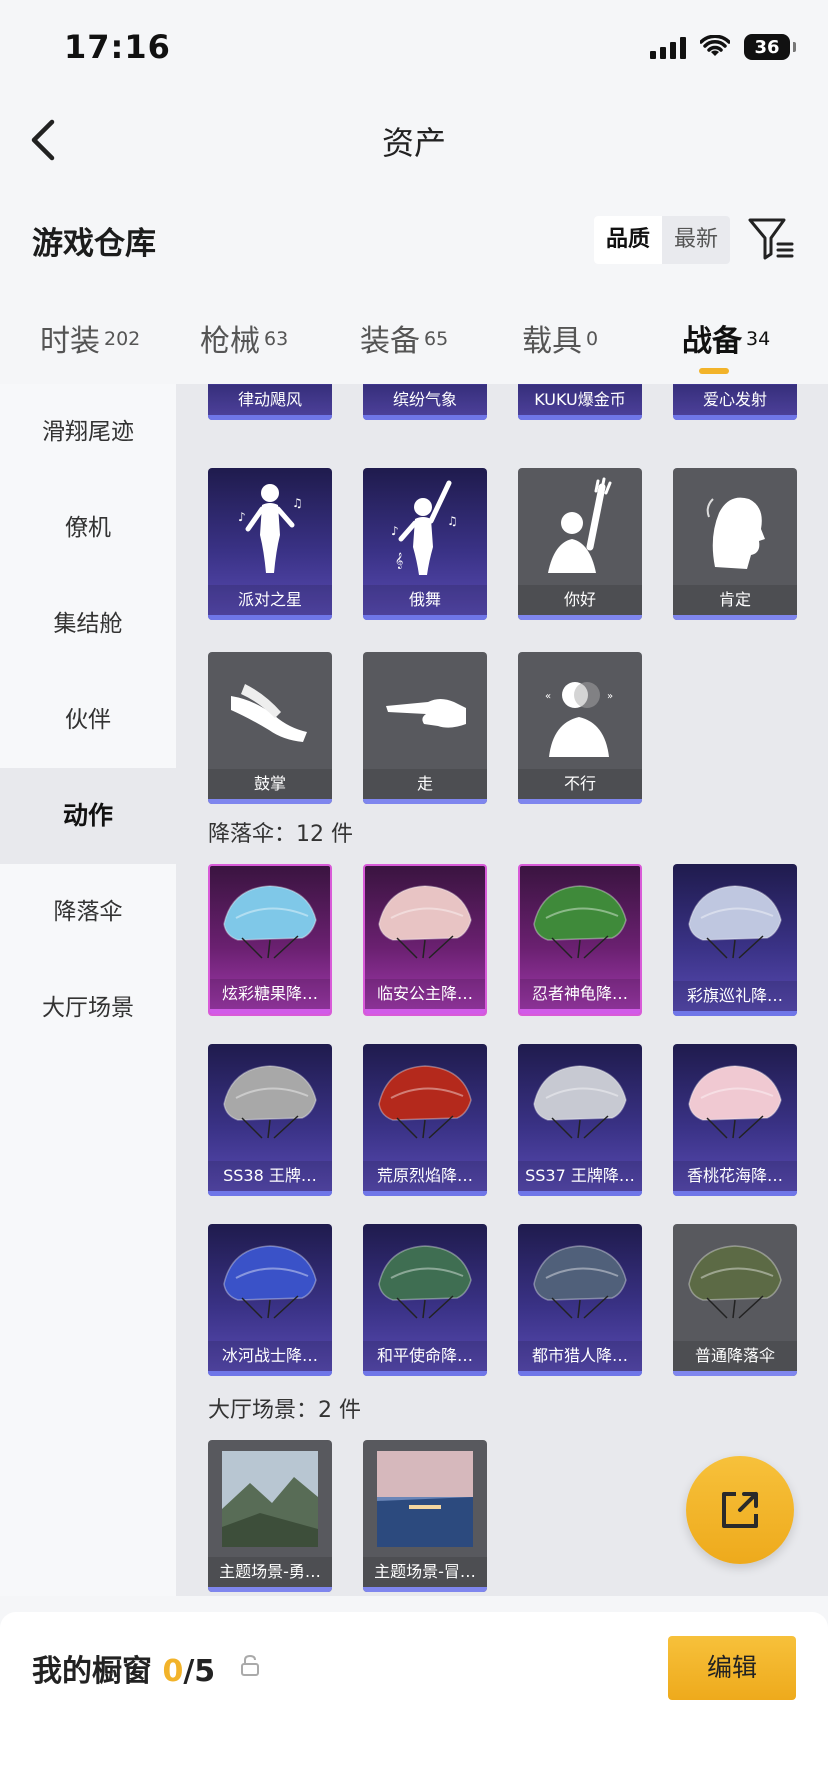  What do you see at coordinates (250, 1665) in the screenshot?
I see `lock-icon` at bounding box center [250, 1665].